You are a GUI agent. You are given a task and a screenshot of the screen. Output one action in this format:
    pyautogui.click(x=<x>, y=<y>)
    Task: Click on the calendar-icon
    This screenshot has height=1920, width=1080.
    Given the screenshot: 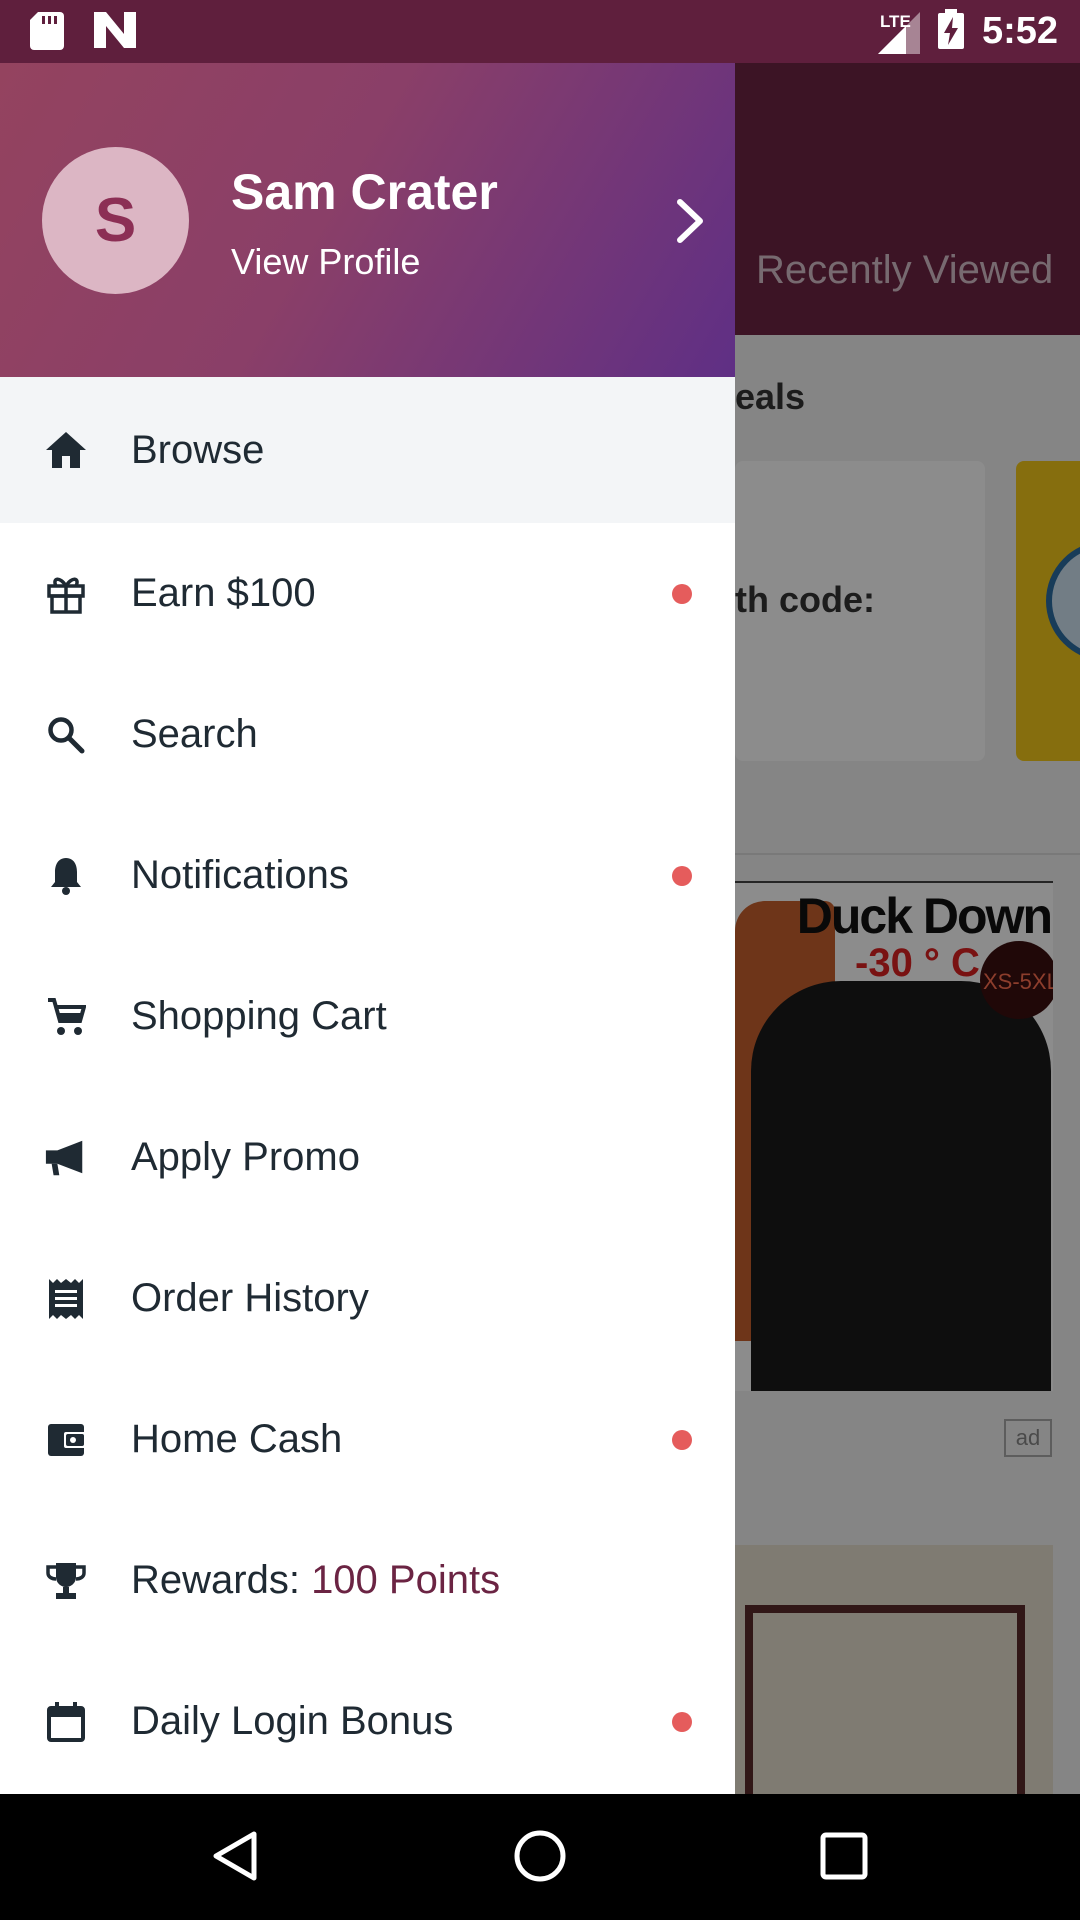 What is the action you would take?
    pyautogui.click(x=66, y=1722)
    